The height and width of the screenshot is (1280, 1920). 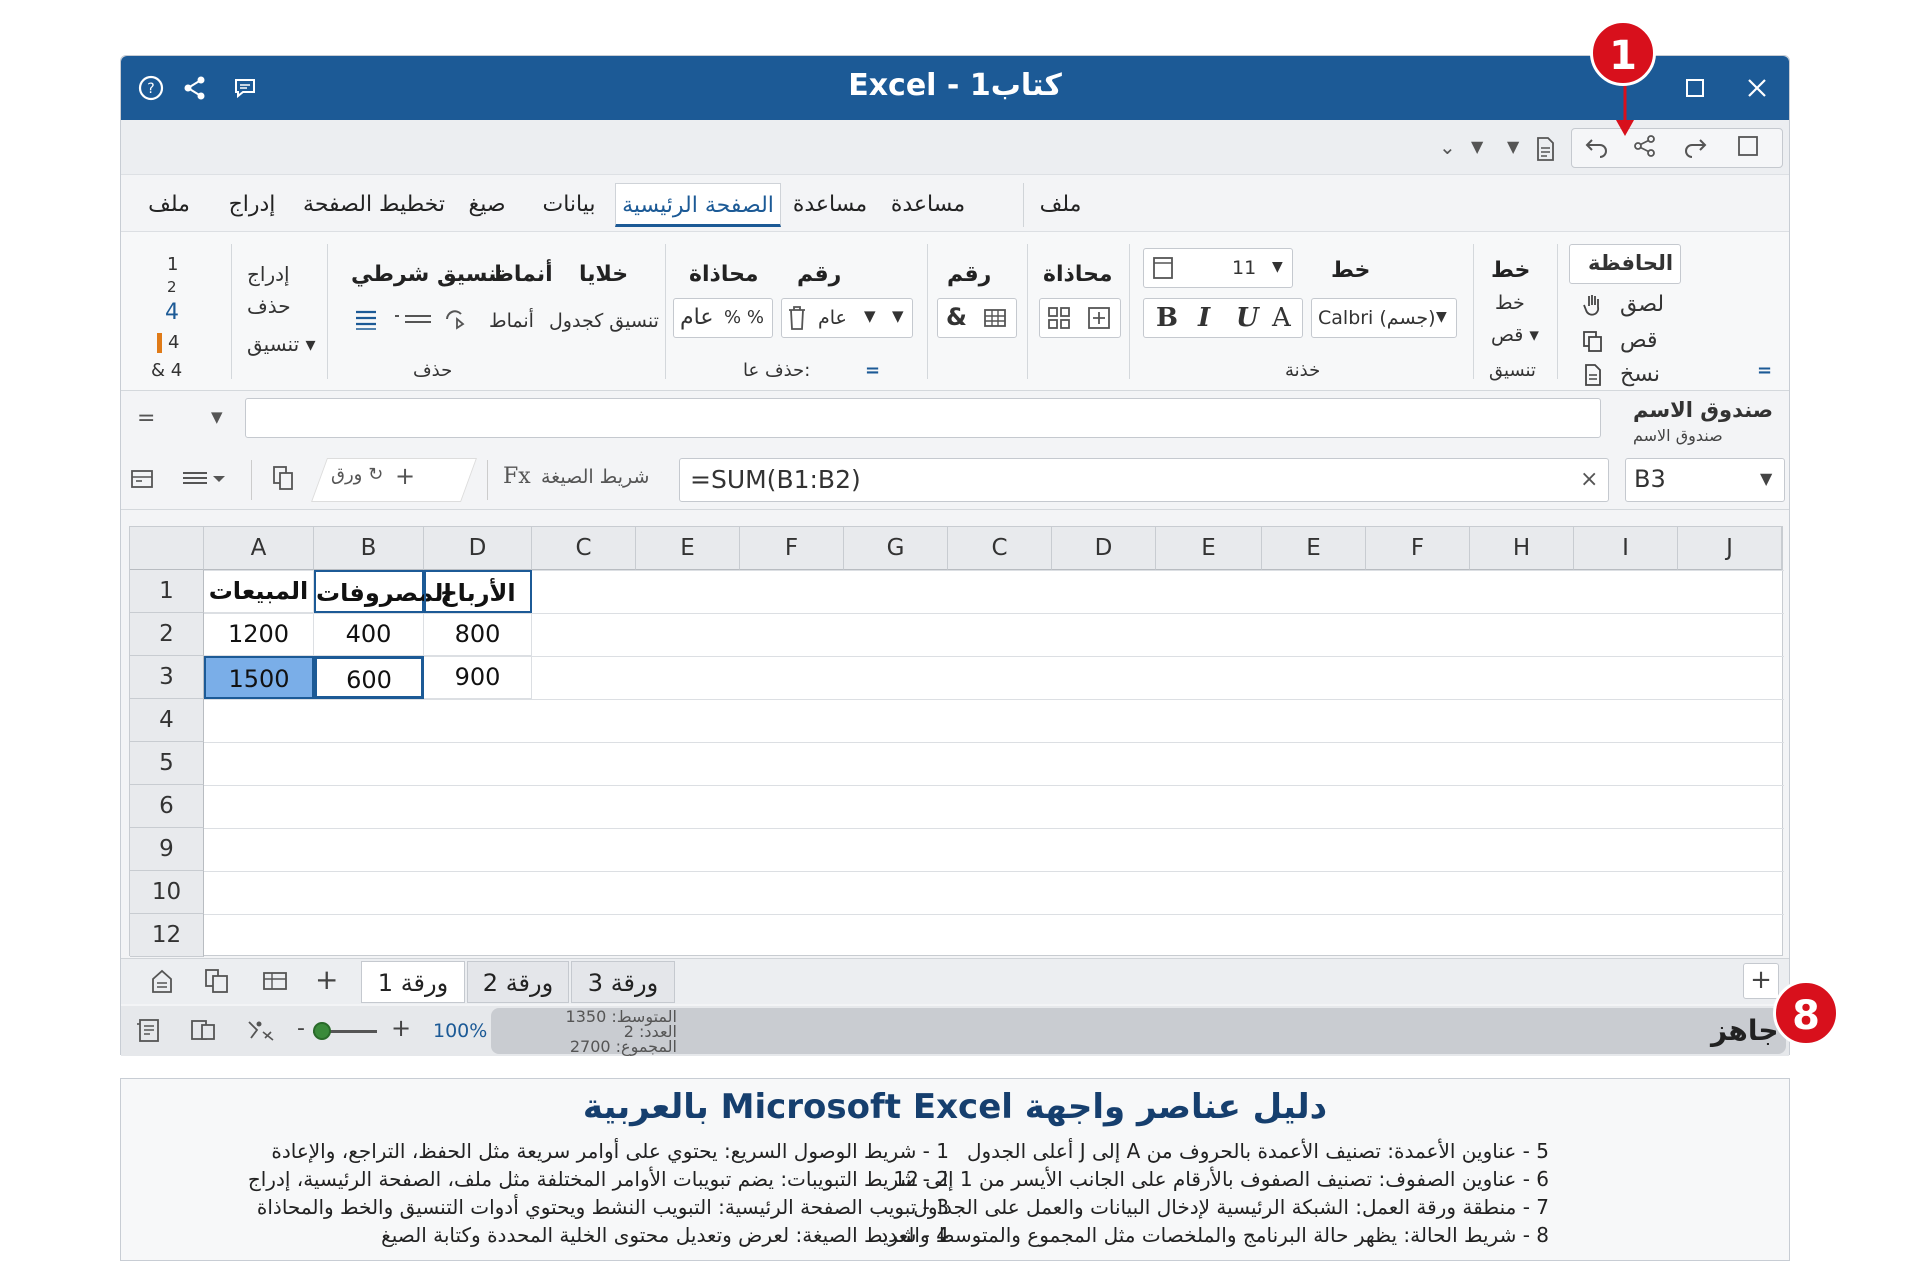 I want to click on row-header: 9, so click(x=167, y=849).